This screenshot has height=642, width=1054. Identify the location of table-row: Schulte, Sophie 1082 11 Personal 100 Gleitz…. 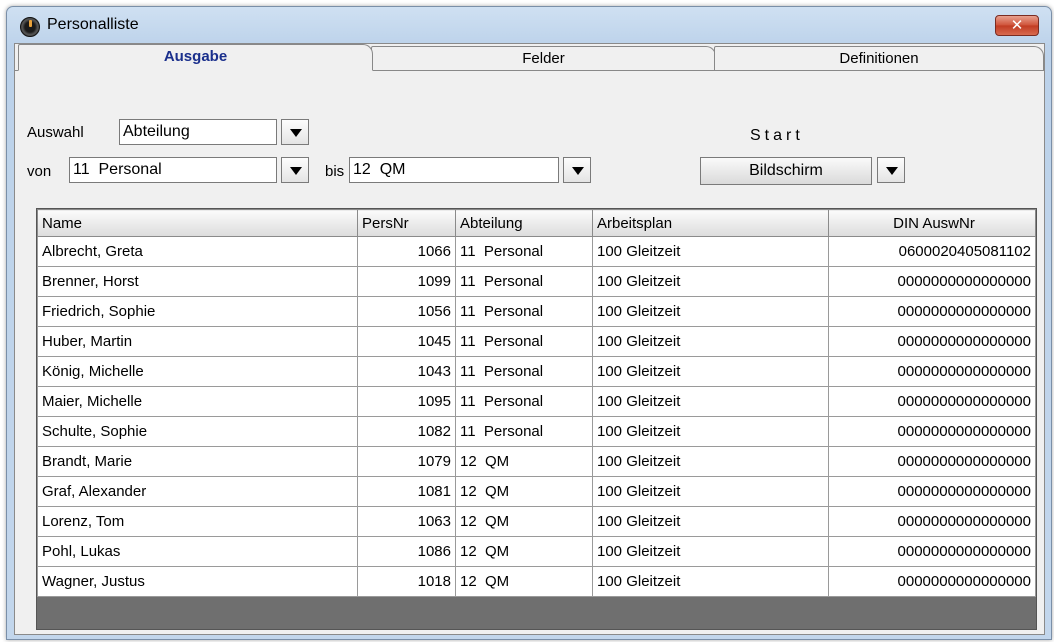
(536, 431).